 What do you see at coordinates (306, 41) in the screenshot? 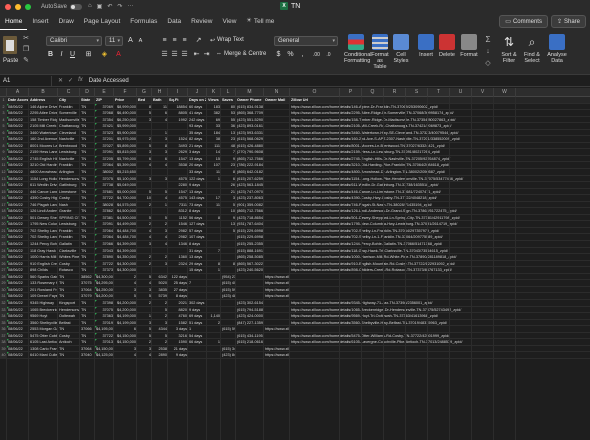
I see `number-format-dropdown: General ▾` at bounding box center [306, 41].